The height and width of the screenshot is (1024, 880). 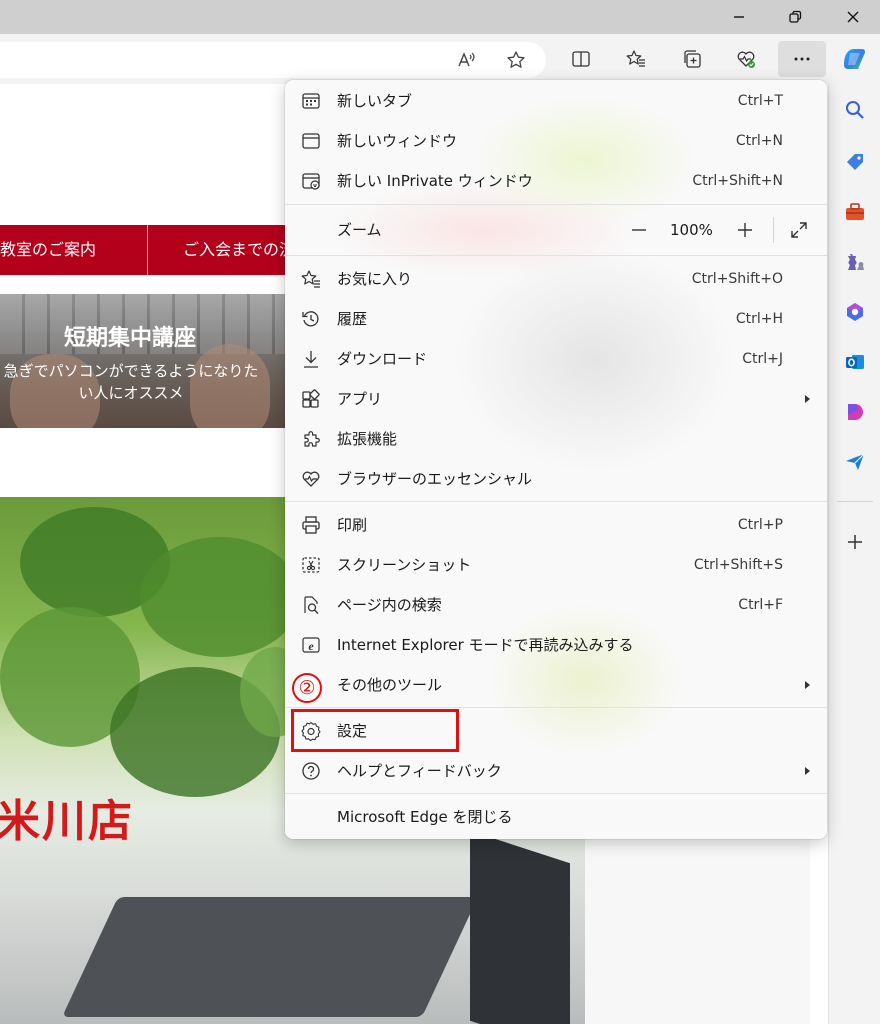 I want to click on add-favorite-button, so click(x=516, y=60).